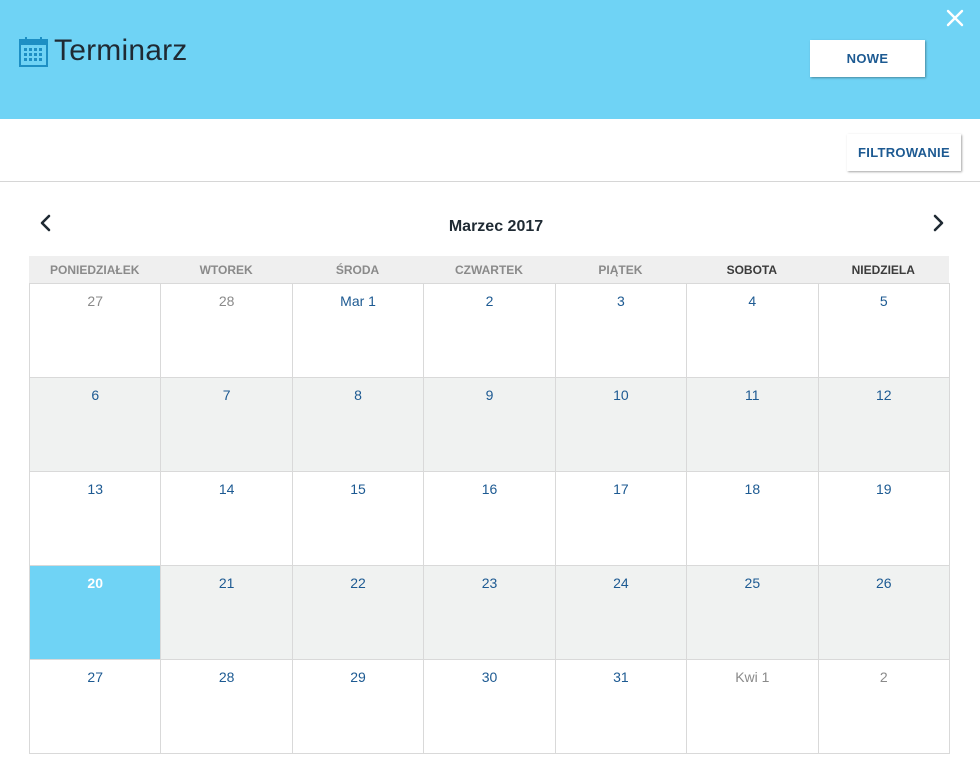  What do you see at coordinates (96, 613) in the screenshot?
I see `day-cell-today: 20` at bounding box center [96, 613].